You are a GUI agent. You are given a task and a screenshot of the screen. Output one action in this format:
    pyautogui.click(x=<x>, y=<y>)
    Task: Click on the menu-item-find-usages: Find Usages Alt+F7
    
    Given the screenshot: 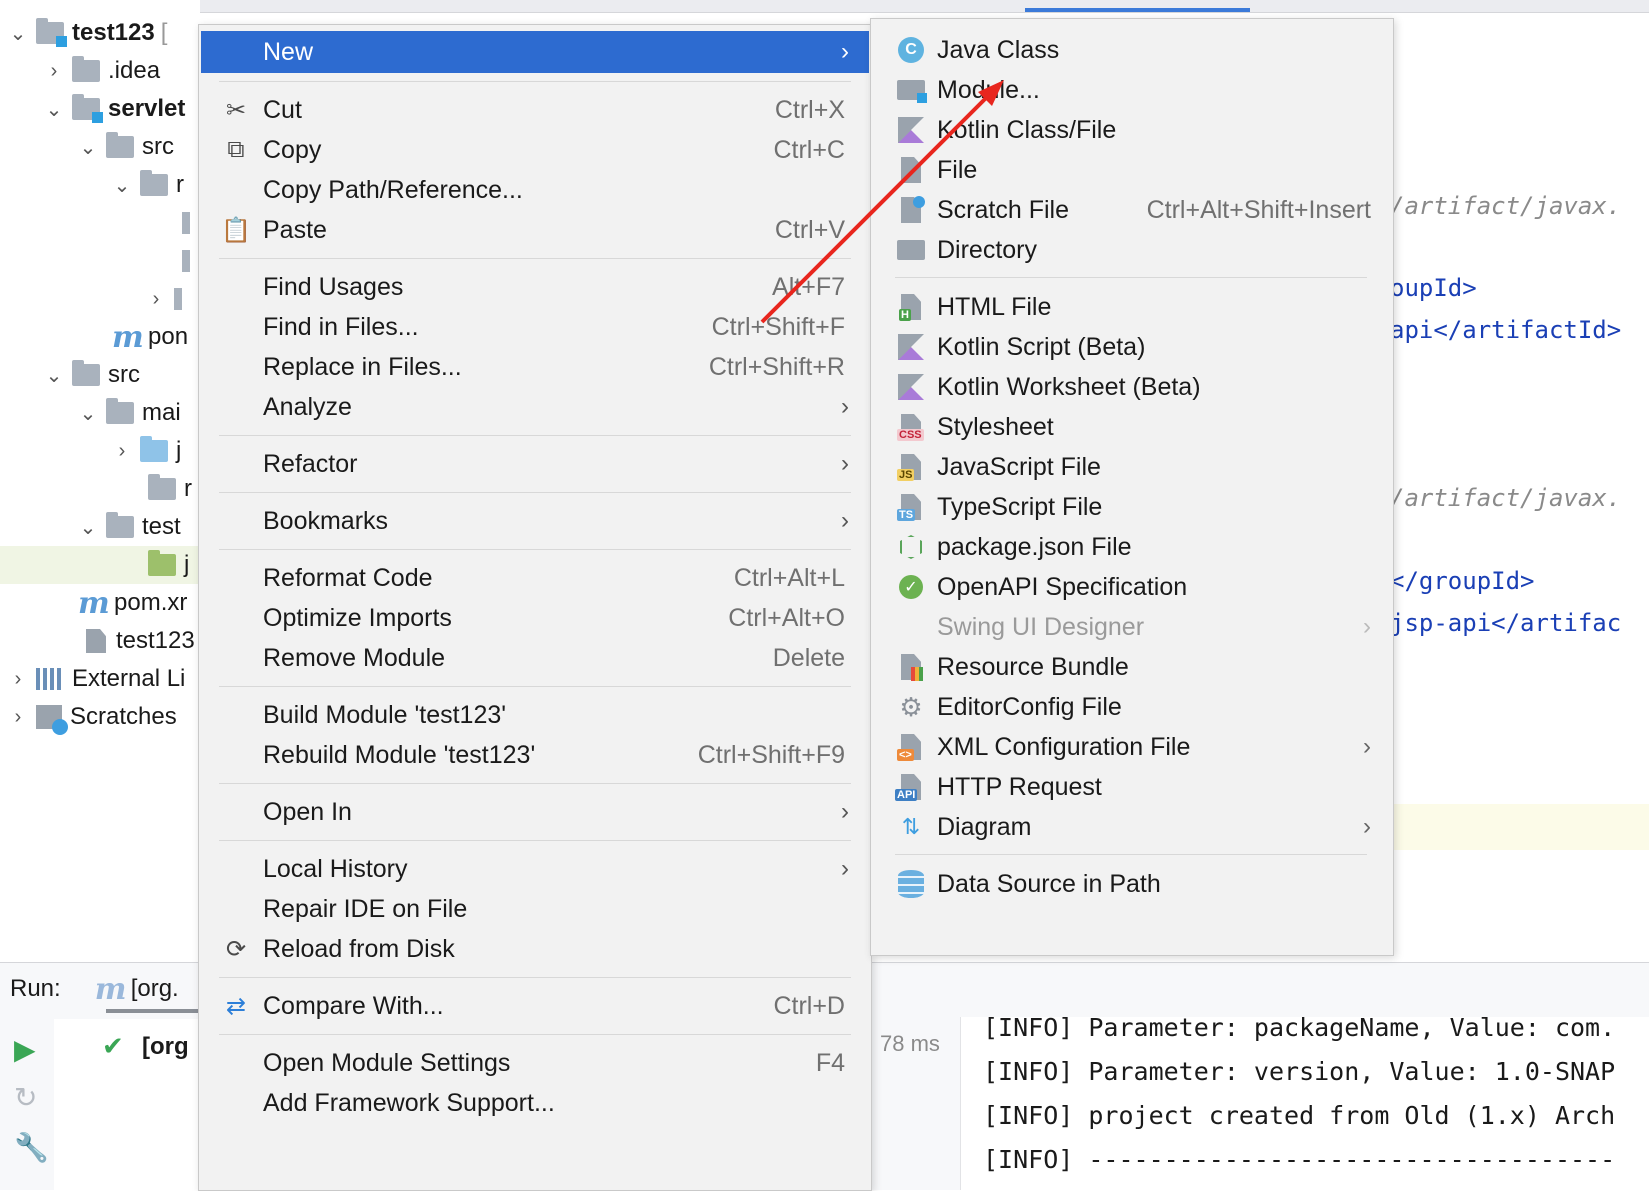 What is the action you would take?
    pyautogui.click(x=535, y=287)
    